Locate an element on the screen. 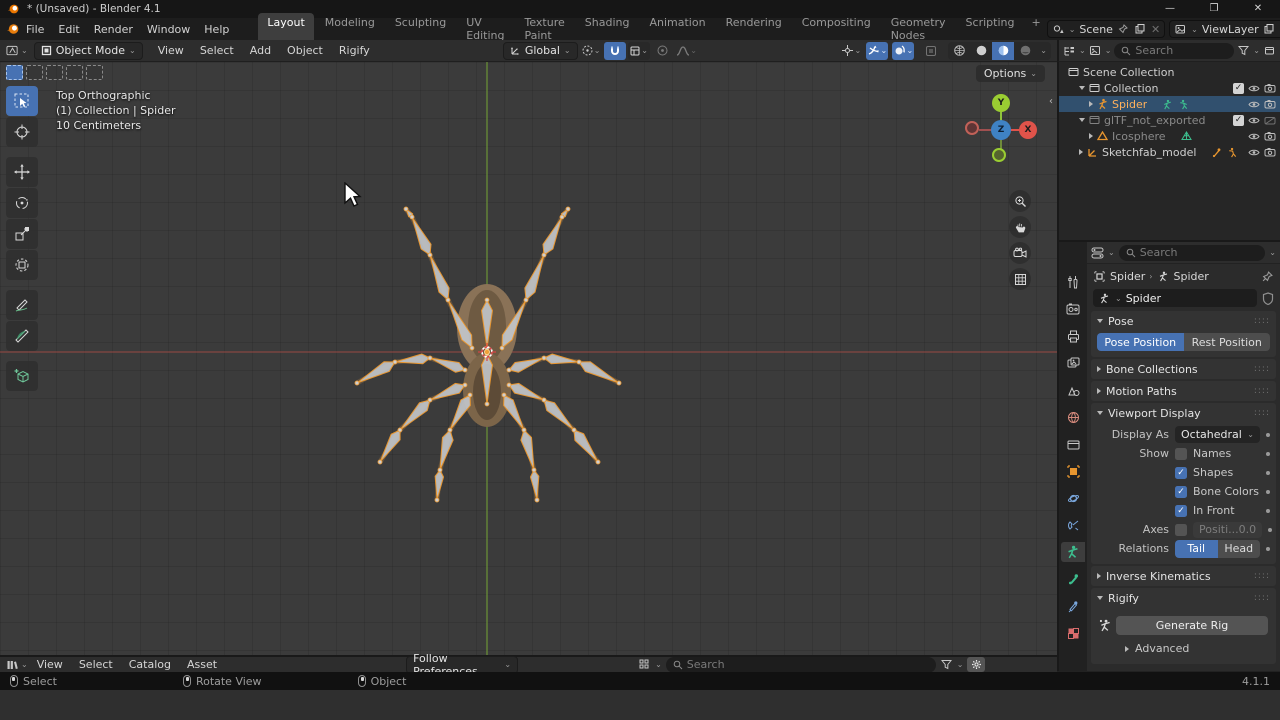  tab-object is located at coordinates (1073, 471).